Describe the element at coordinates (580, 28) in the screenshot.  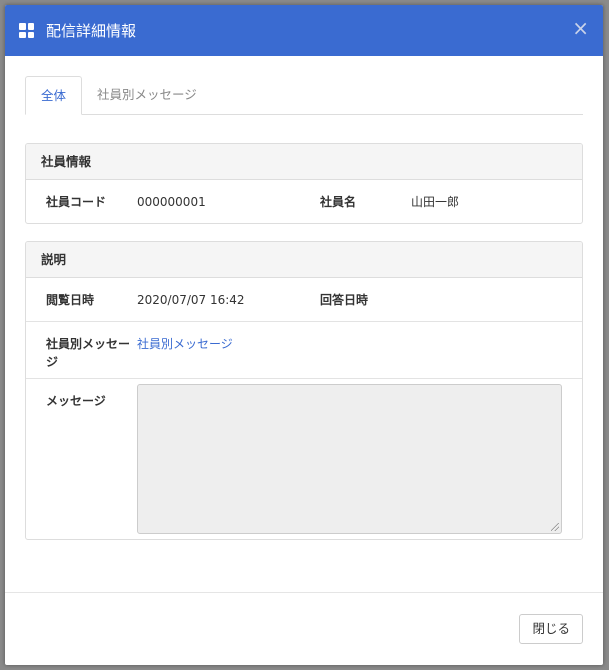
I see `close-icon: ×` at that location.